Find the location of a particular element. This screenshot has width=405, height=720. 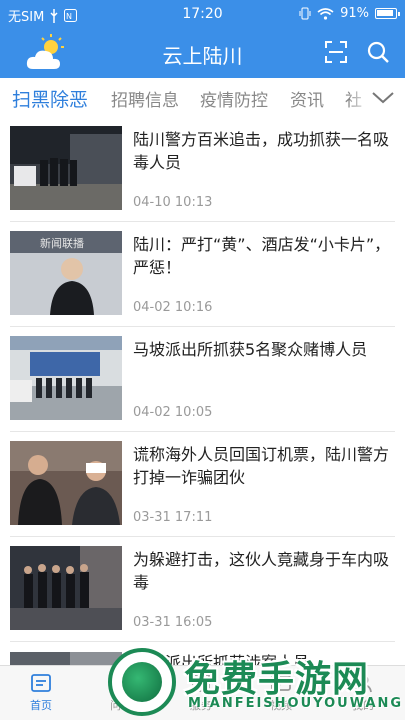

nav-profile: 我的 is located at coordinates (363, 692).